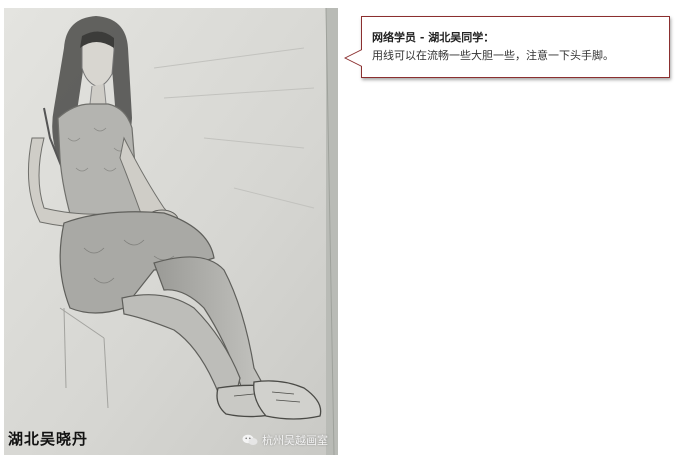 Image resolution: width=677 pixels, height=463 pixels. I want to click on watermark: 杭州吴越画室, so click(285, 440).